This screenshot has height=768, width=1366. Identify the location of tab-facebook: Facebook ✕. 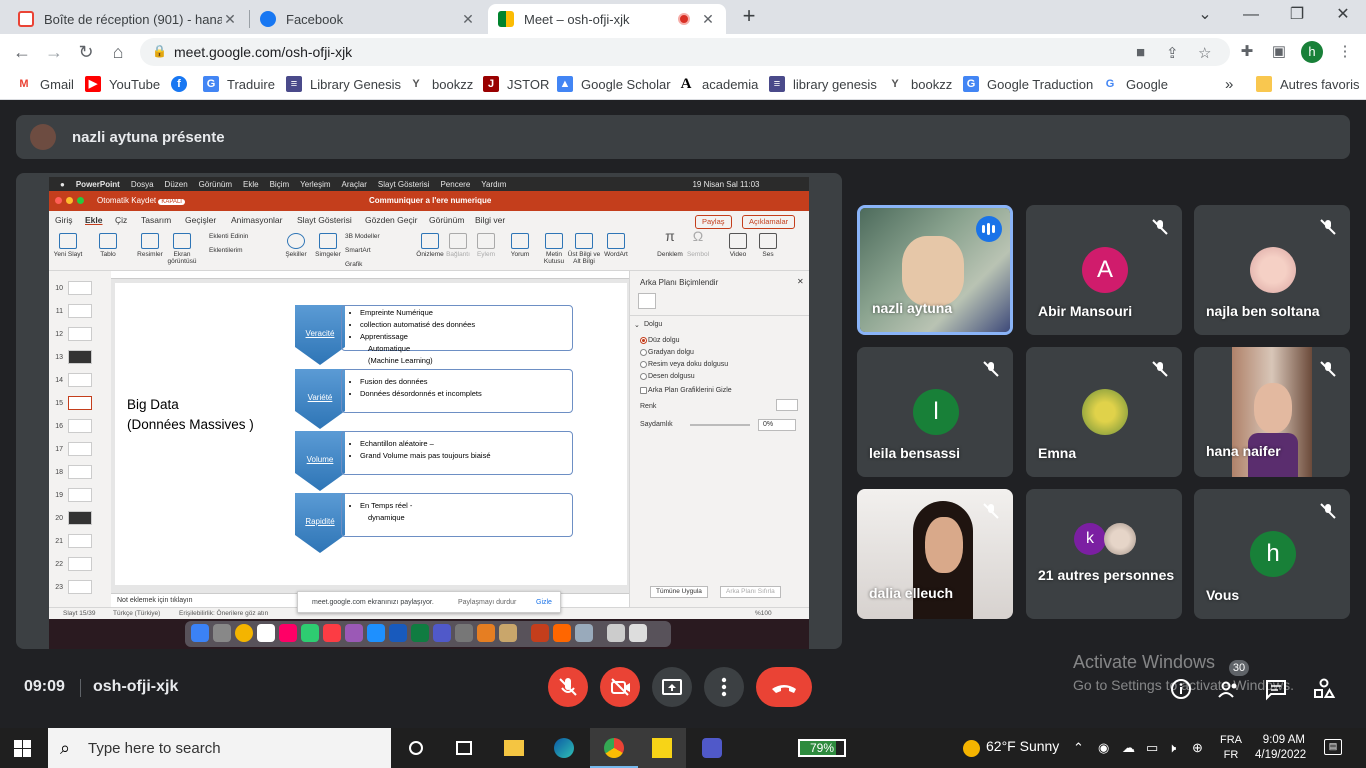
(368, 19).